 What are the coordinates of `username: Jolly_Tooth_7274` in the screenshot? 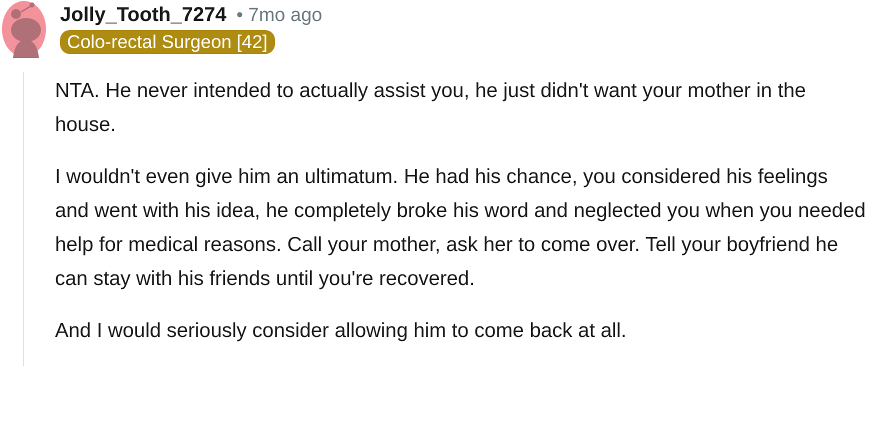 It's located at (143, 15).